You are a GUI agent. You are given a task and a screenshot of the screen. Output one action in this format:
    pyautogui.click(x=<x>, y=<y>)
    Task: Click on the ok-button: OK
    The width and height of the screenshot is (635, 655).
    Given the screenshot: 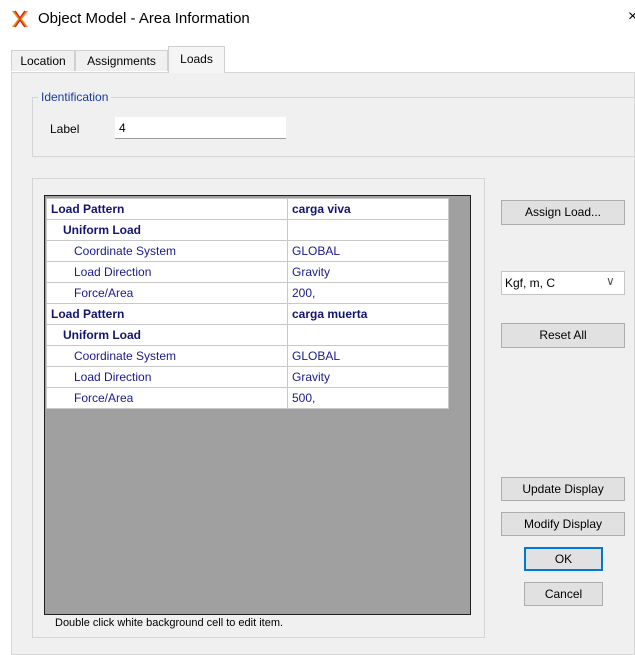 What is the action you would take?
    pyautogui.click(x=563, y=559)
    